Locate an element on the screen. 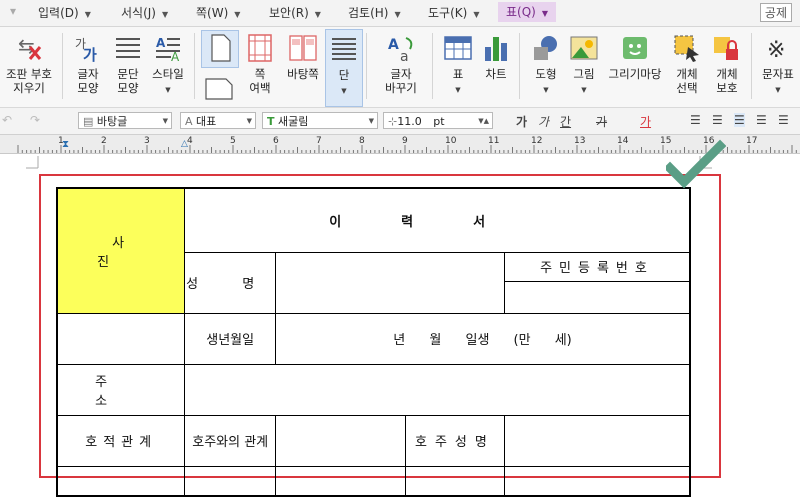 The height and width of the screenshot is (497, 800). page-portrait-icon is located at coordinates (220, 48).